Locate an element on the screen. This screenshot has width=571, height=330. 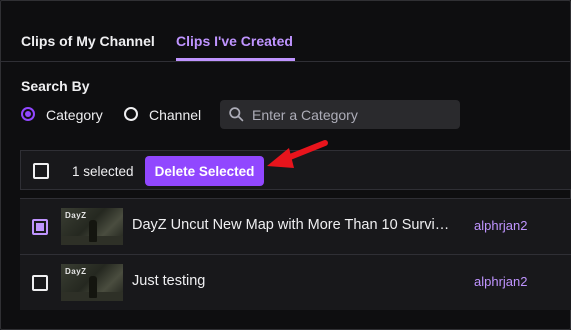
active-tab-indicator is located at coordinates (235, 59).